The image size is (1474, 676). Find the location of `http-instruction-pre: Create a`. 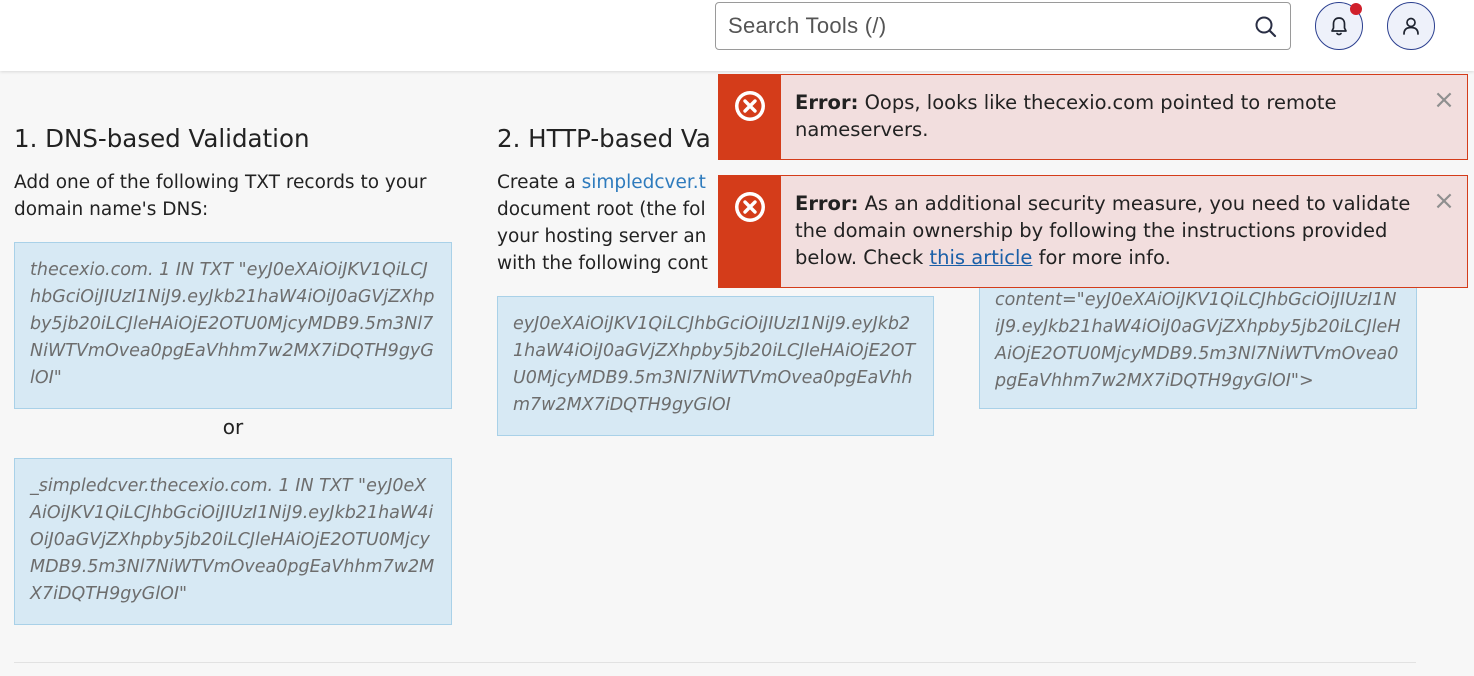

http-instruction-pre: Create a is located at coordinates (539, 182).